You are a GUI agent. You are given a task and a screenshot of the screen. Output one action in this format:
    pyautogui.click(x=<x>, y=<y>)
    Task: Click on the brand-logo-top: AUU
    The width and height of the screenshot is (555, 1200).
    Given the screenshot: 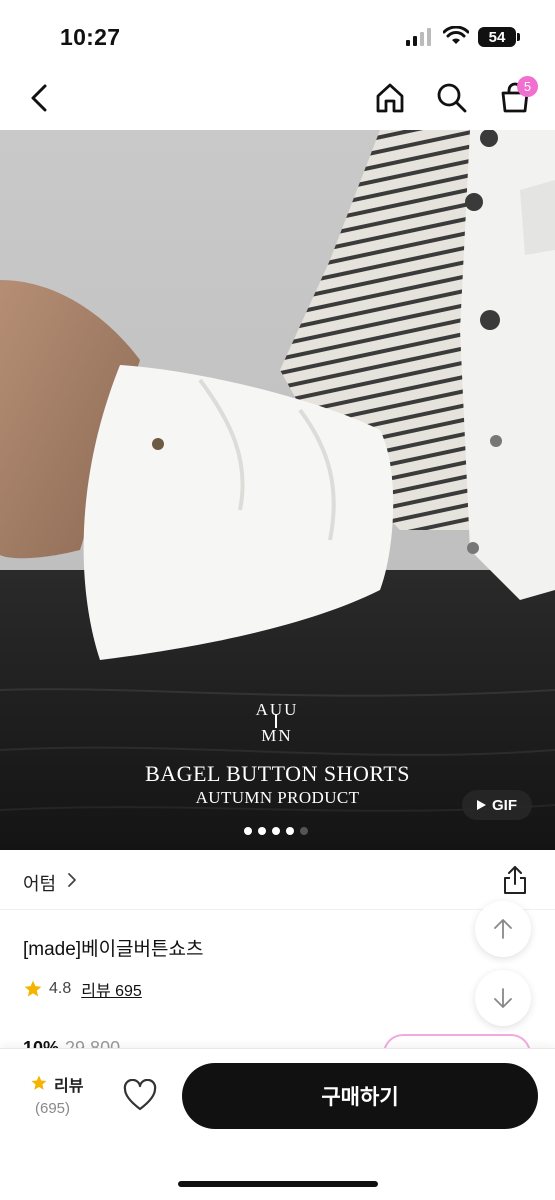 What is the action you would take?
    pyautogui.click(x=277, y=709)
    